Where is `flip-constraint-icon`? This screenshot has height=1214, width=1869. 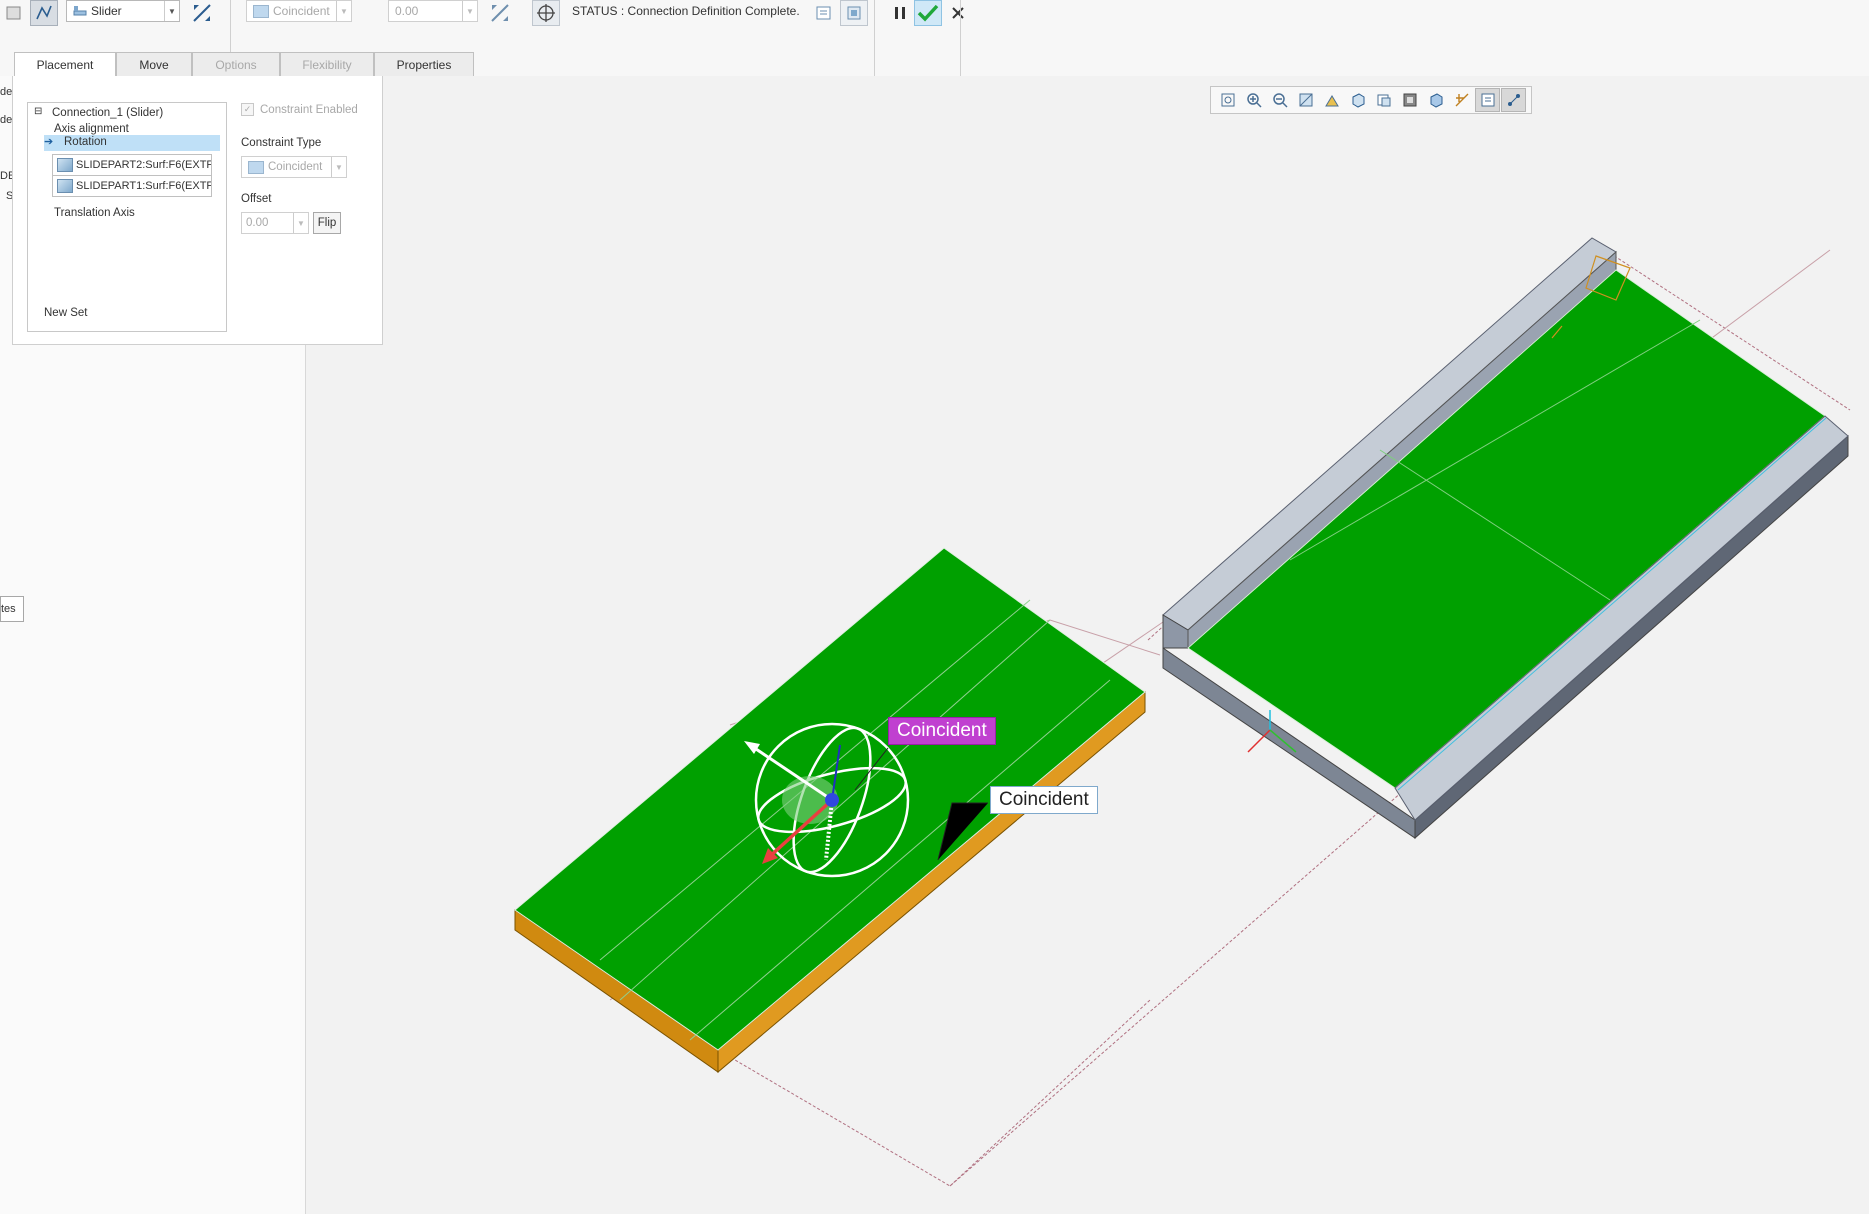
flip-constraint-icon is located at coordinates (500, 13).